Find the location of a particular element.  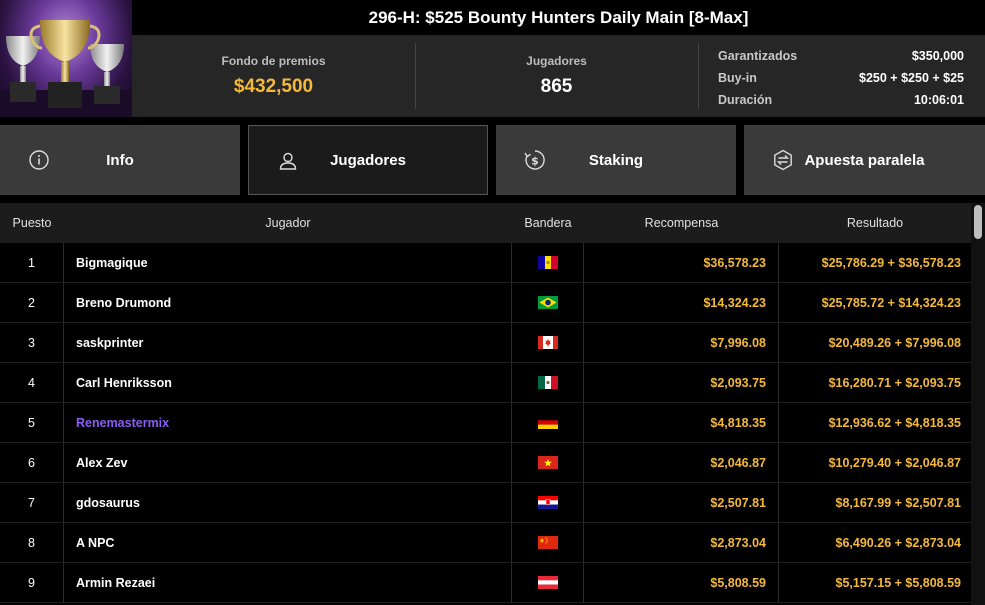

row-result: $25,785.72 + $14,324.23 is located at coordinates (891, 302).